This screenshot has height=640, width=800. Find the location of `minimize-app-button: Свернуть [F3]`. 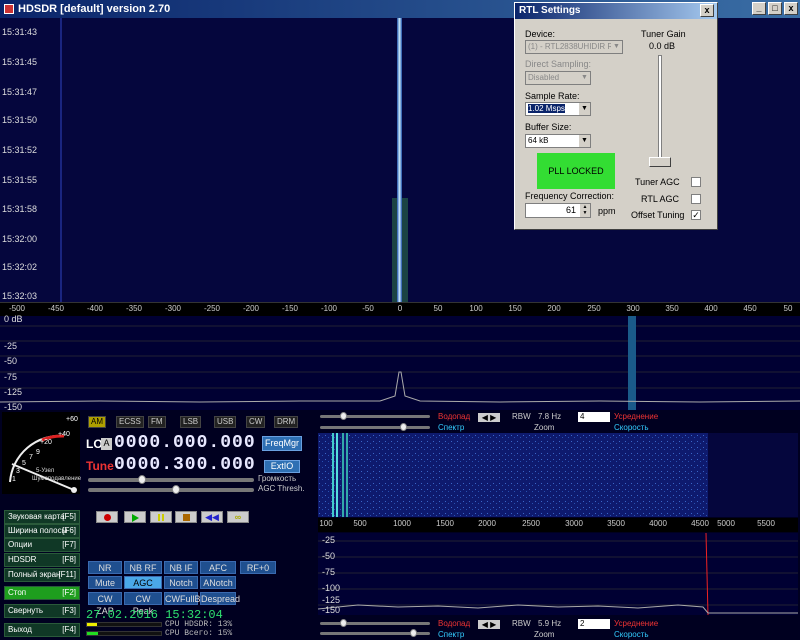

minimize-app-button: Свернуть [F3] is located at coordinates (42, 611).